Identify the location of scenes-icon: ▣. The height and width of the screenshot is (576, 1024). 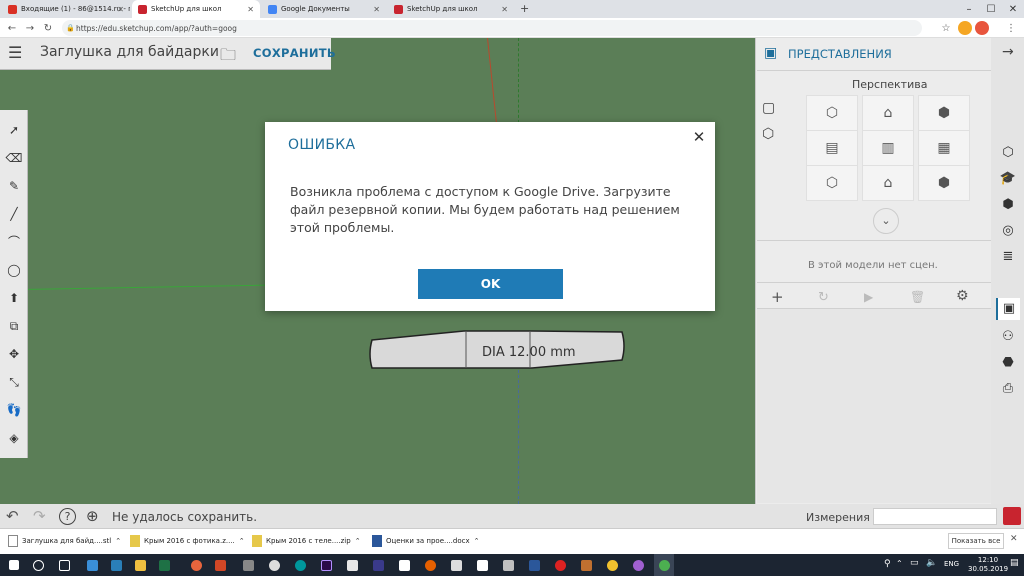
(1008, 309).